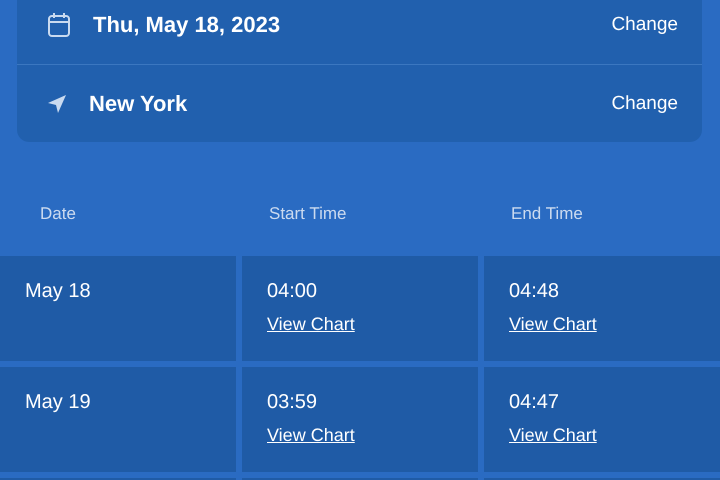 The height and width of the screenshot is (480, 720). What do you see at coordinates (534, 291) in the screenshot?
I see `end-time: 04:48` at bounding box center [534, 291].